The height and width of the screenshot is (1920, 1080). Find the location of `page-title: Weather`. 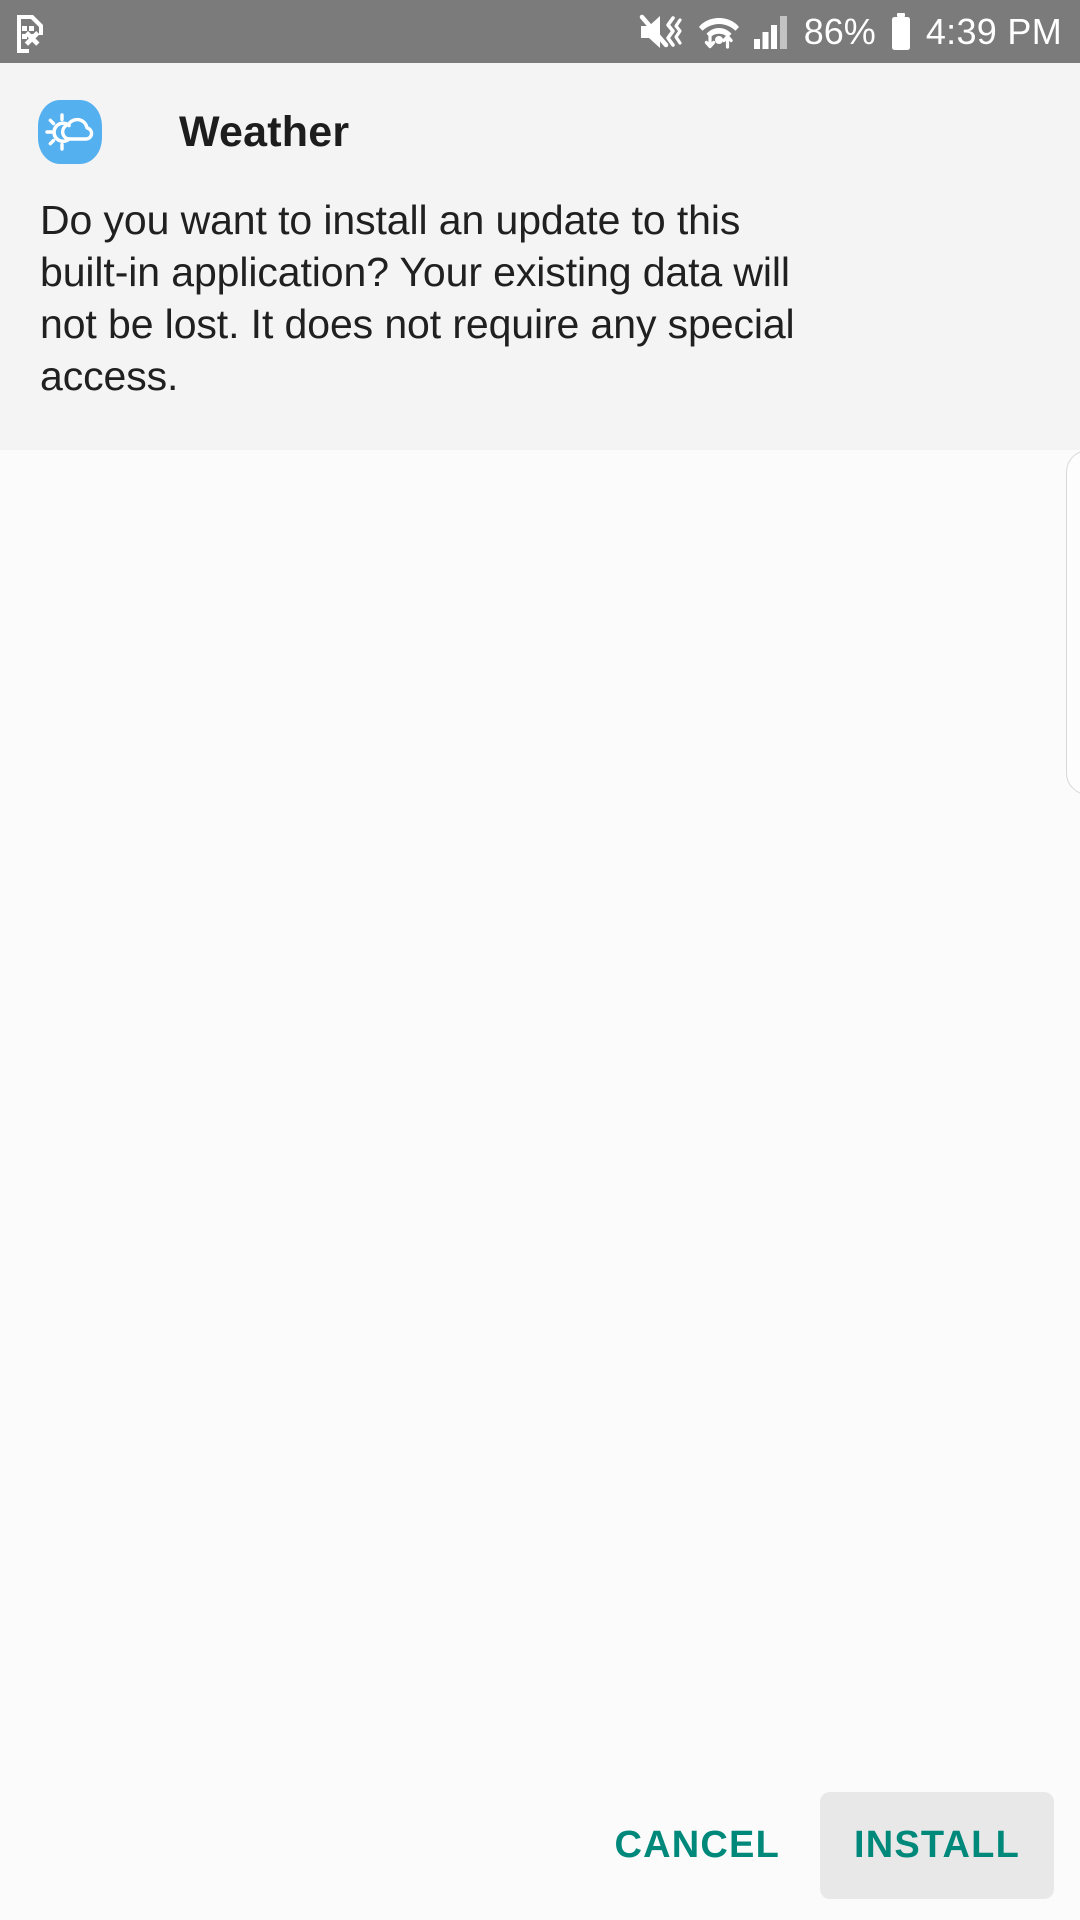

page-title: Weather is located at coordinates (264, 131).